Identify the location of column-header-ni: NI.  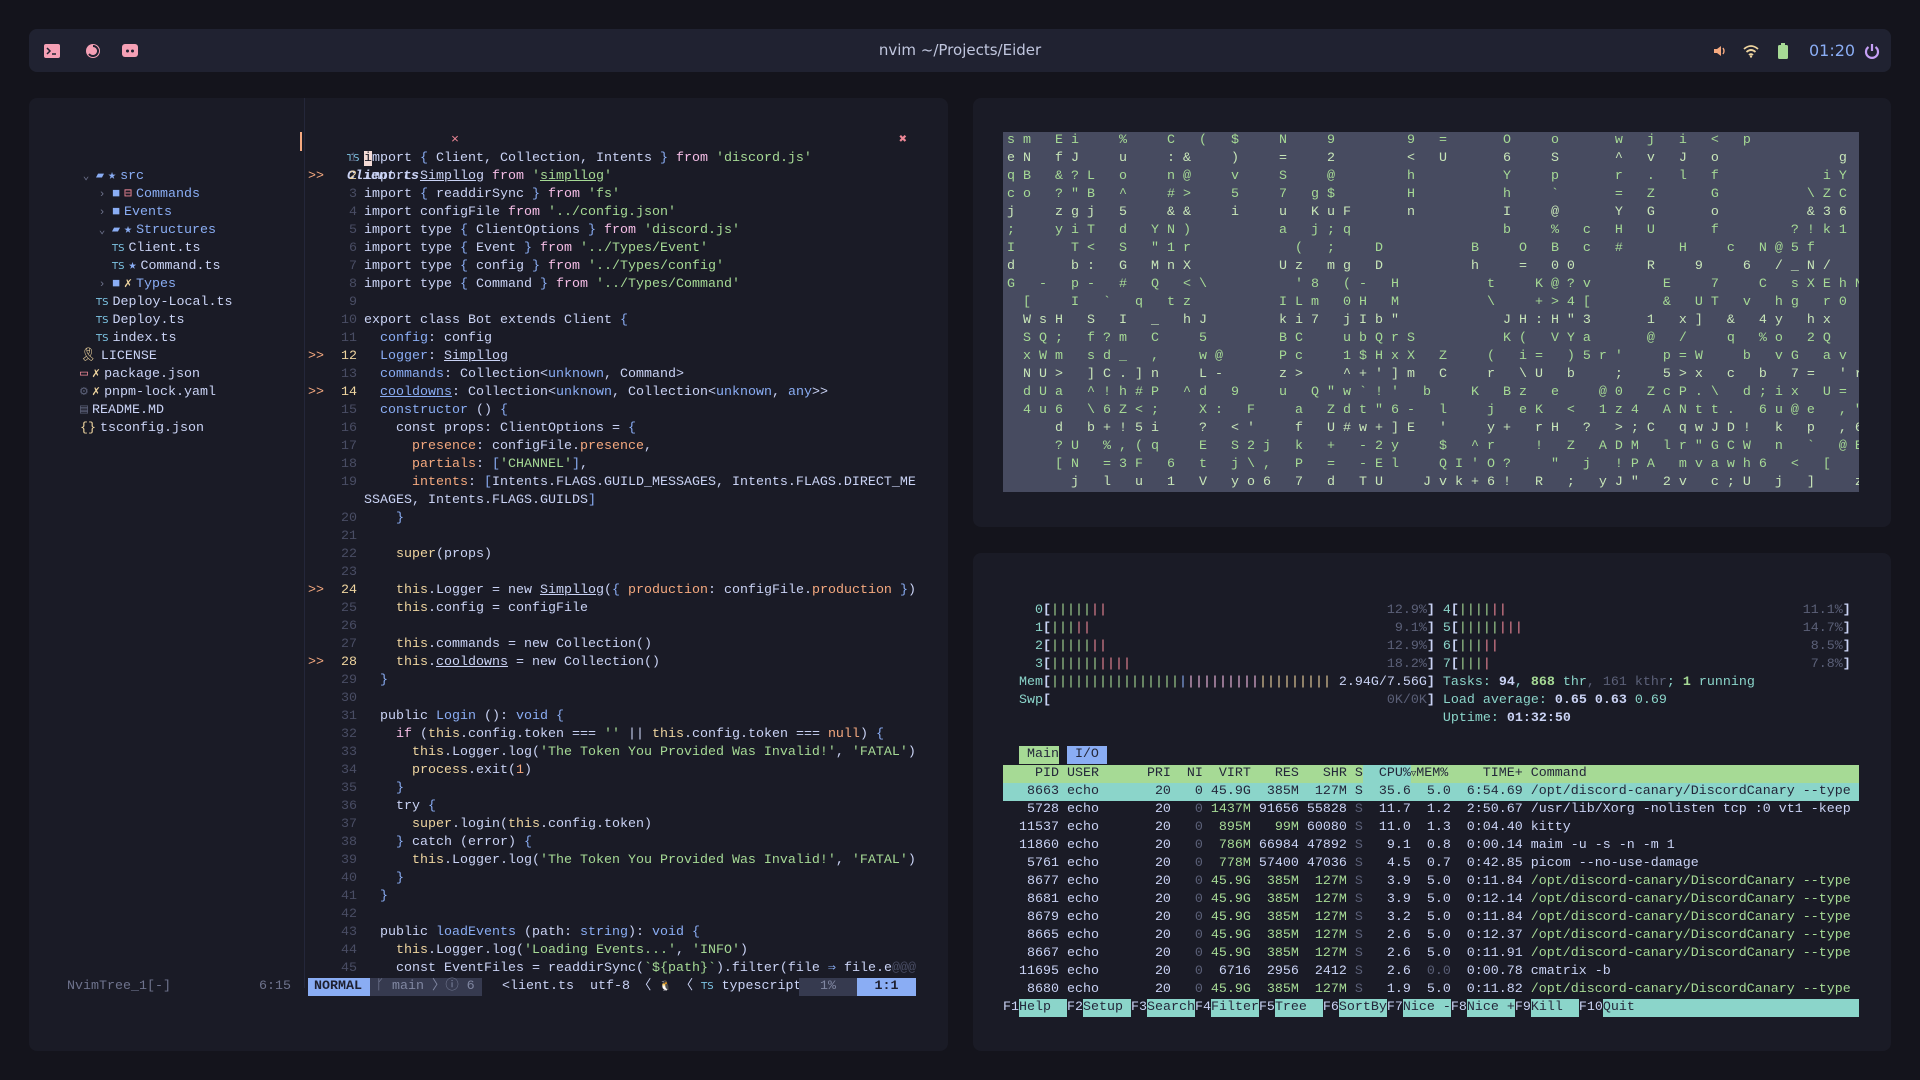
(1187, 774).